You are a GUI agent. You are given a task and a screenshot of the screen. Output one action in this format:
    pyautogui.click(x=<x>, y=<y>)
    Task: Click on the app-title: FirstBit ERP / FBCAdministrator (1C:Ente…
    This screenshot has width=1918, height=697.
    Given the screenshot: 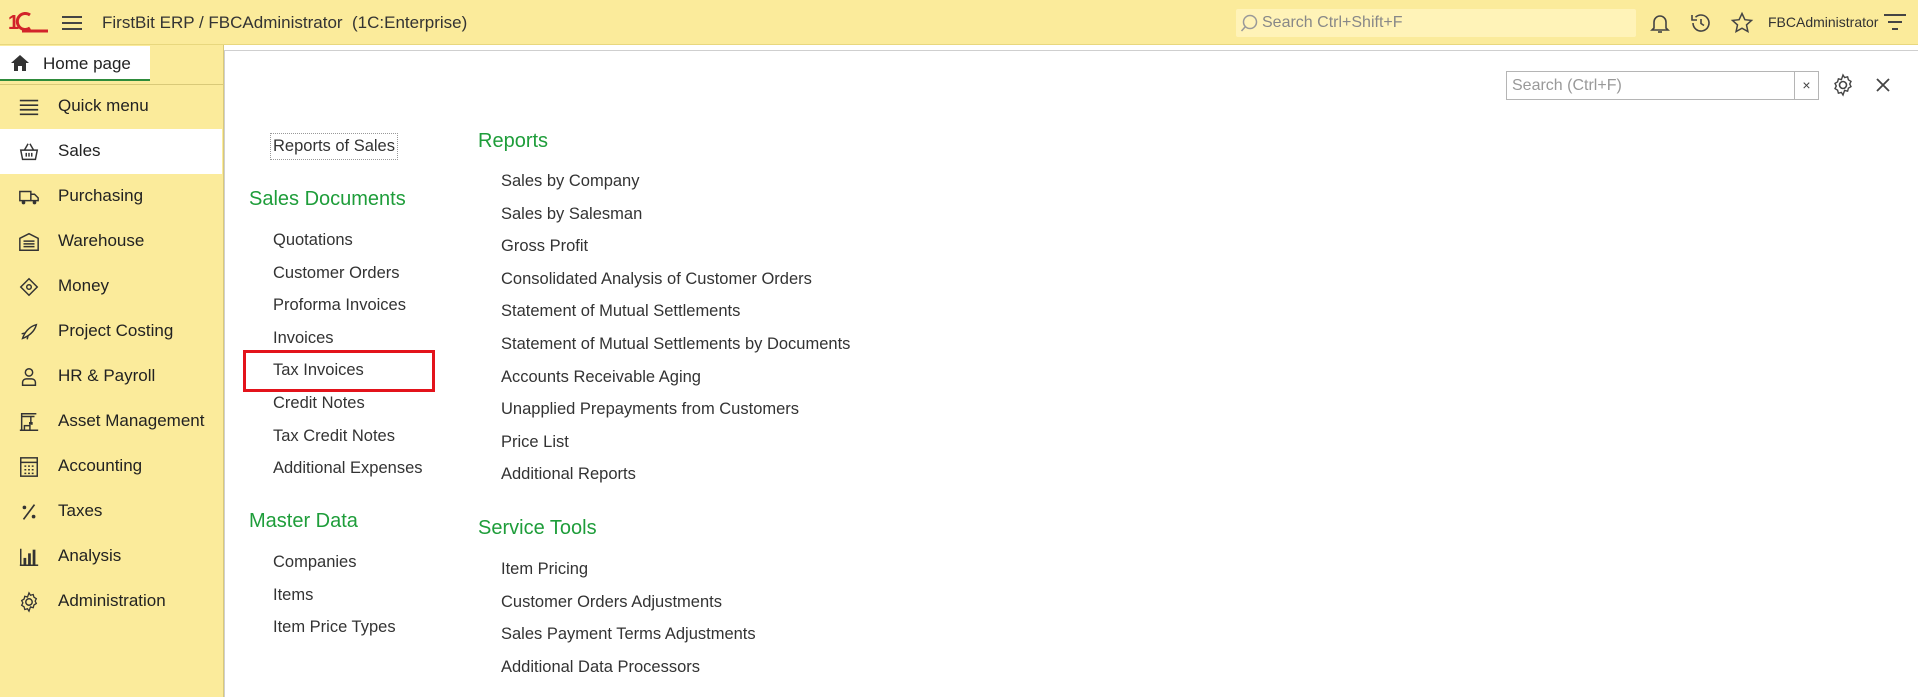 What is the action you would take?
    pyautogui.click(x=285, y=22)
    